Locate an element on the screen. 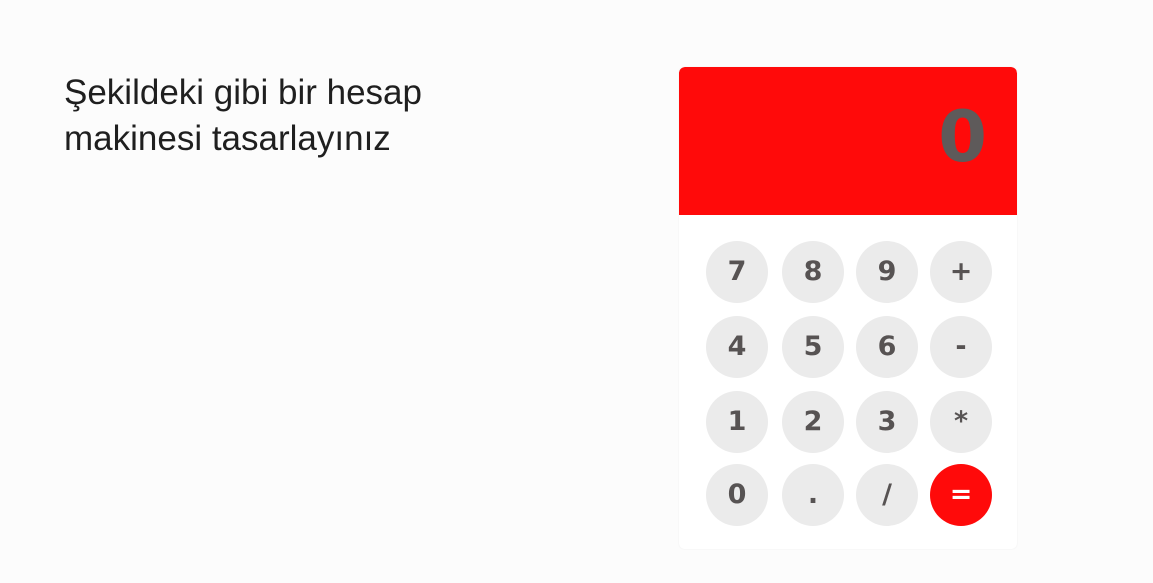 The width and height of the screenshot is (1153, 583). key-6: 6 is located at coordinates (887, 347).